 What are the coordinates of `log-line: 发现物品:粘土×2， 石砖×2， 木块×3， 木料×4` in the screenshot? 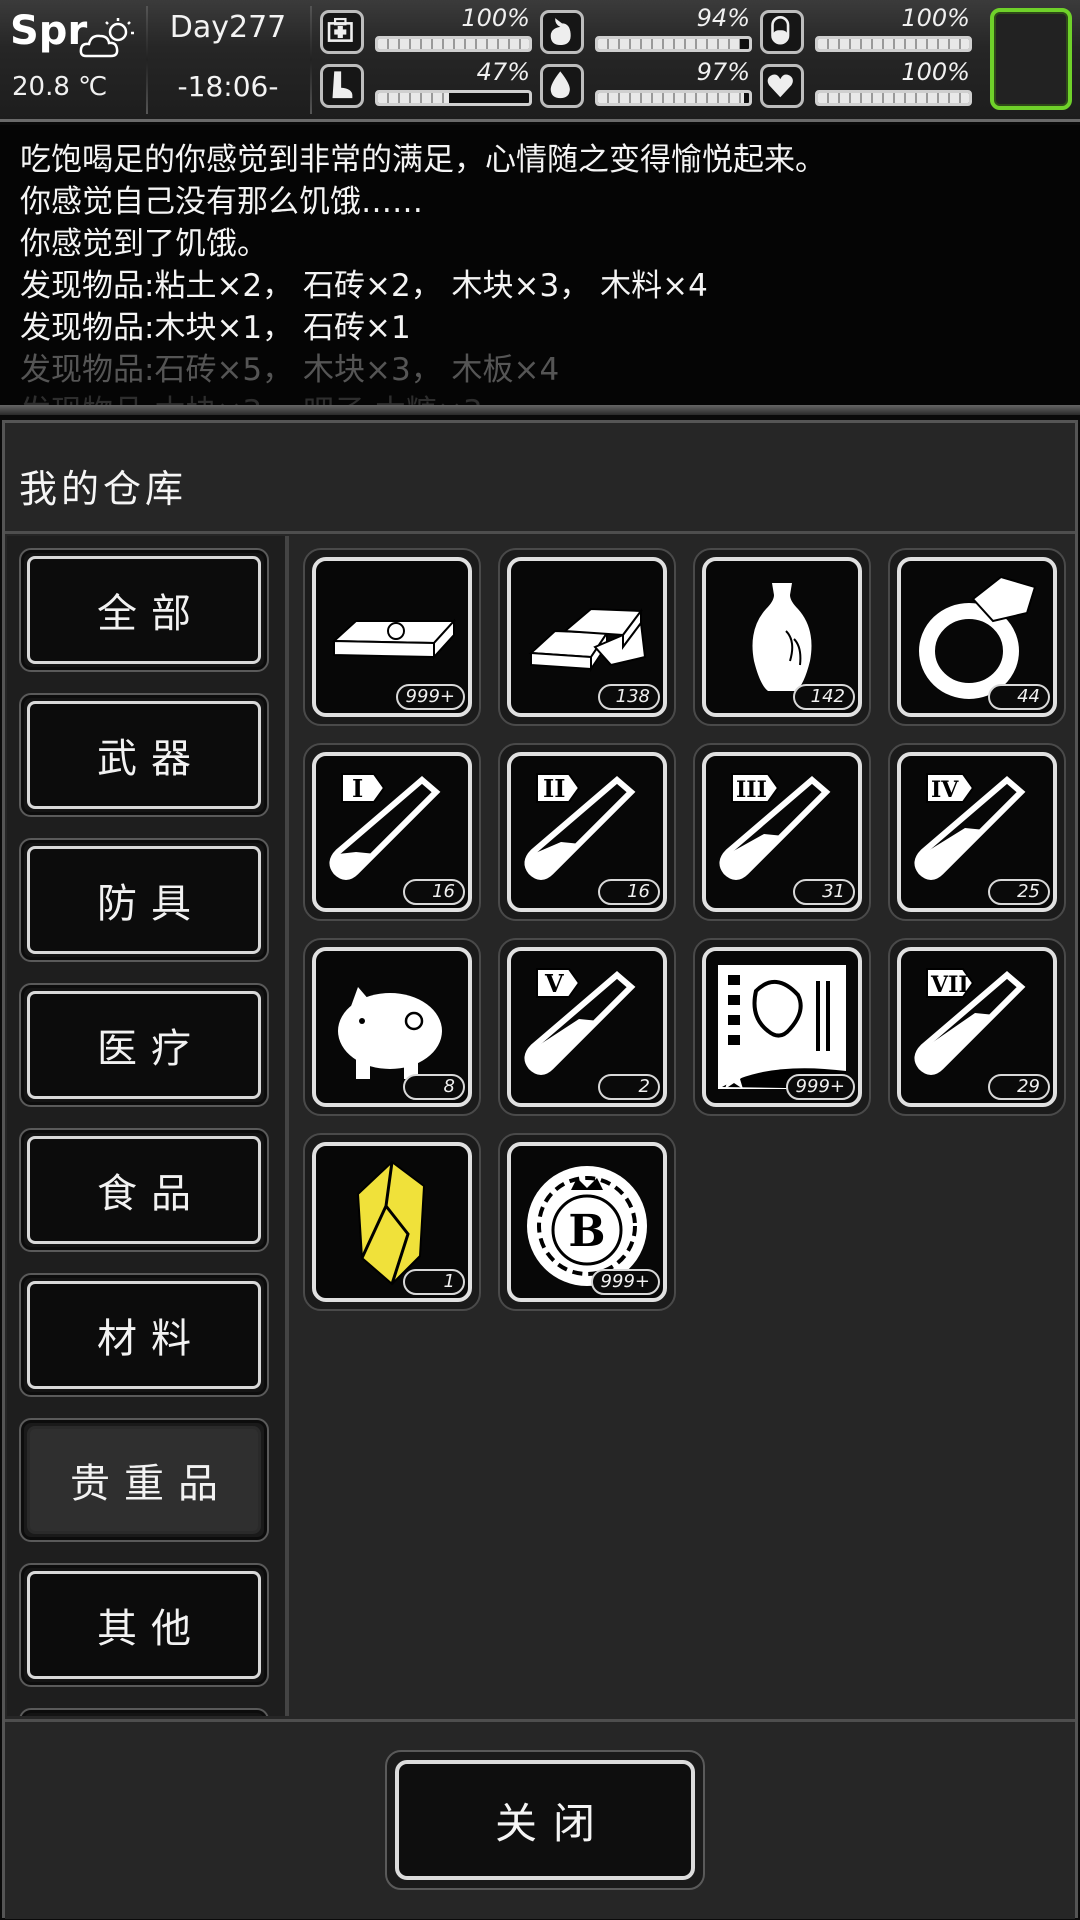 It's located at (364, 286).